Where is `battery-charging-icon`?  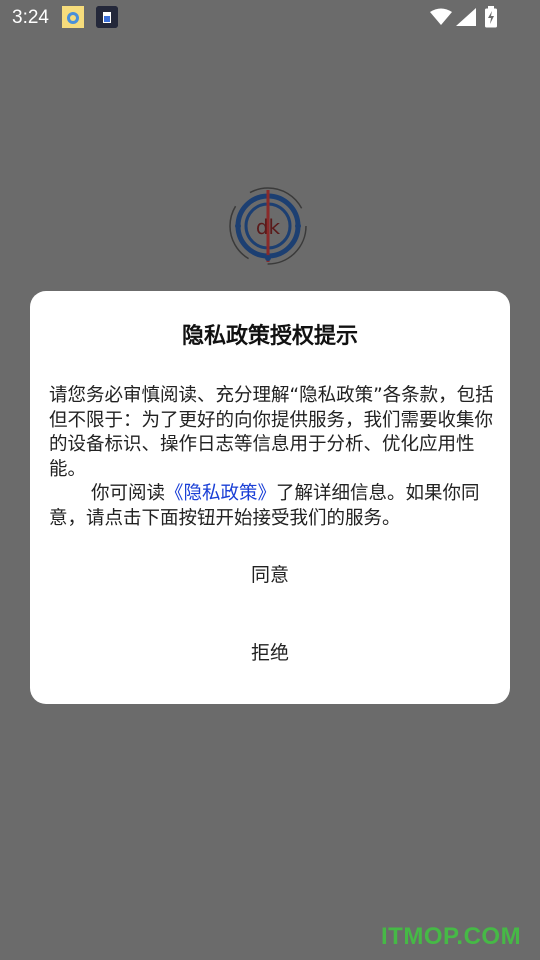
battery-charging-icon is located at coordinates (491, 19).